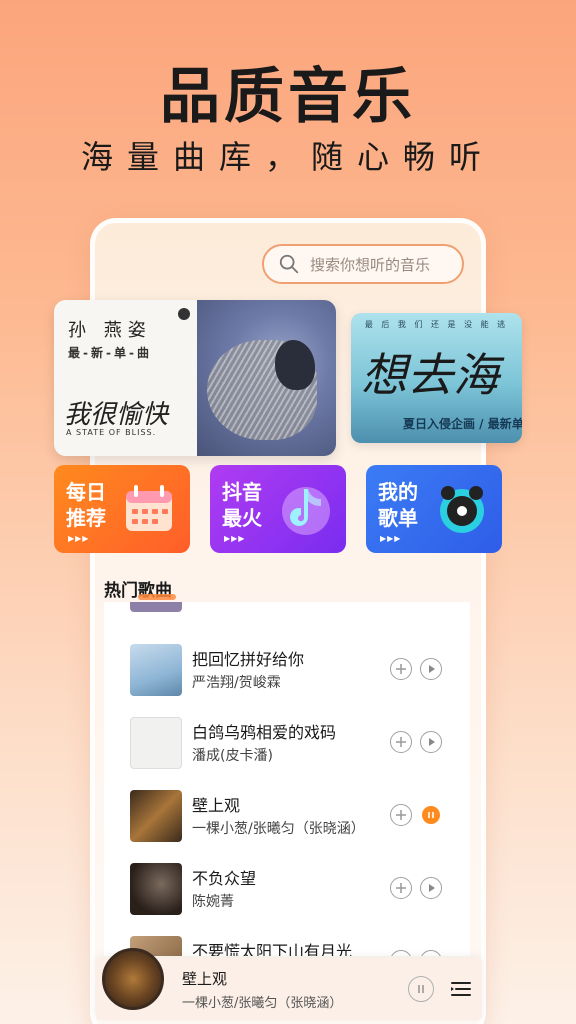  What do you see at coordinates (266, 378) in the screenshot?
I see `banner-main-photo` at bounding box center [266, 378].